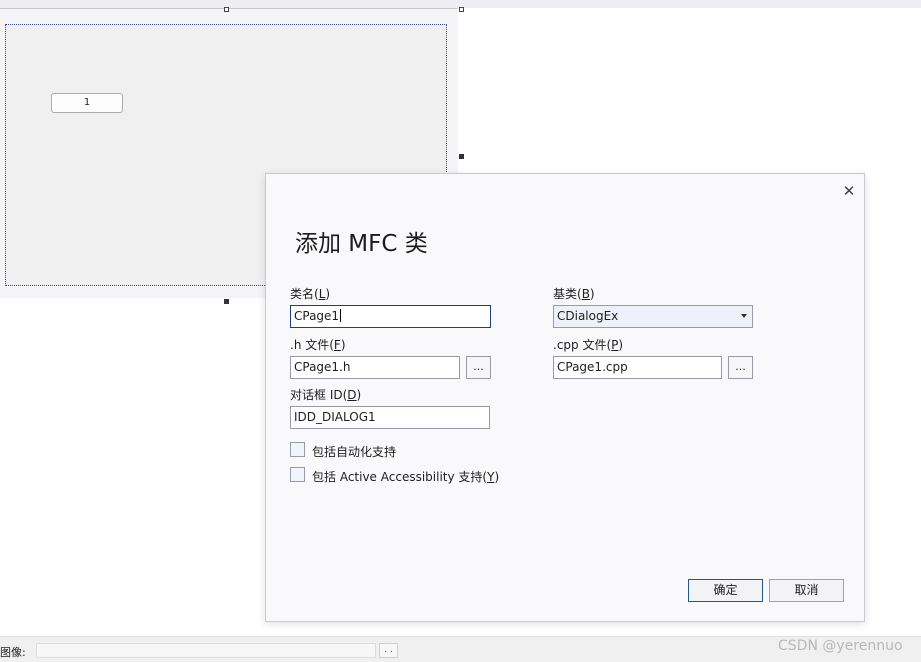 The image size is (921, 662). I want to click on resize-handle-top-right, so click(461, 9).